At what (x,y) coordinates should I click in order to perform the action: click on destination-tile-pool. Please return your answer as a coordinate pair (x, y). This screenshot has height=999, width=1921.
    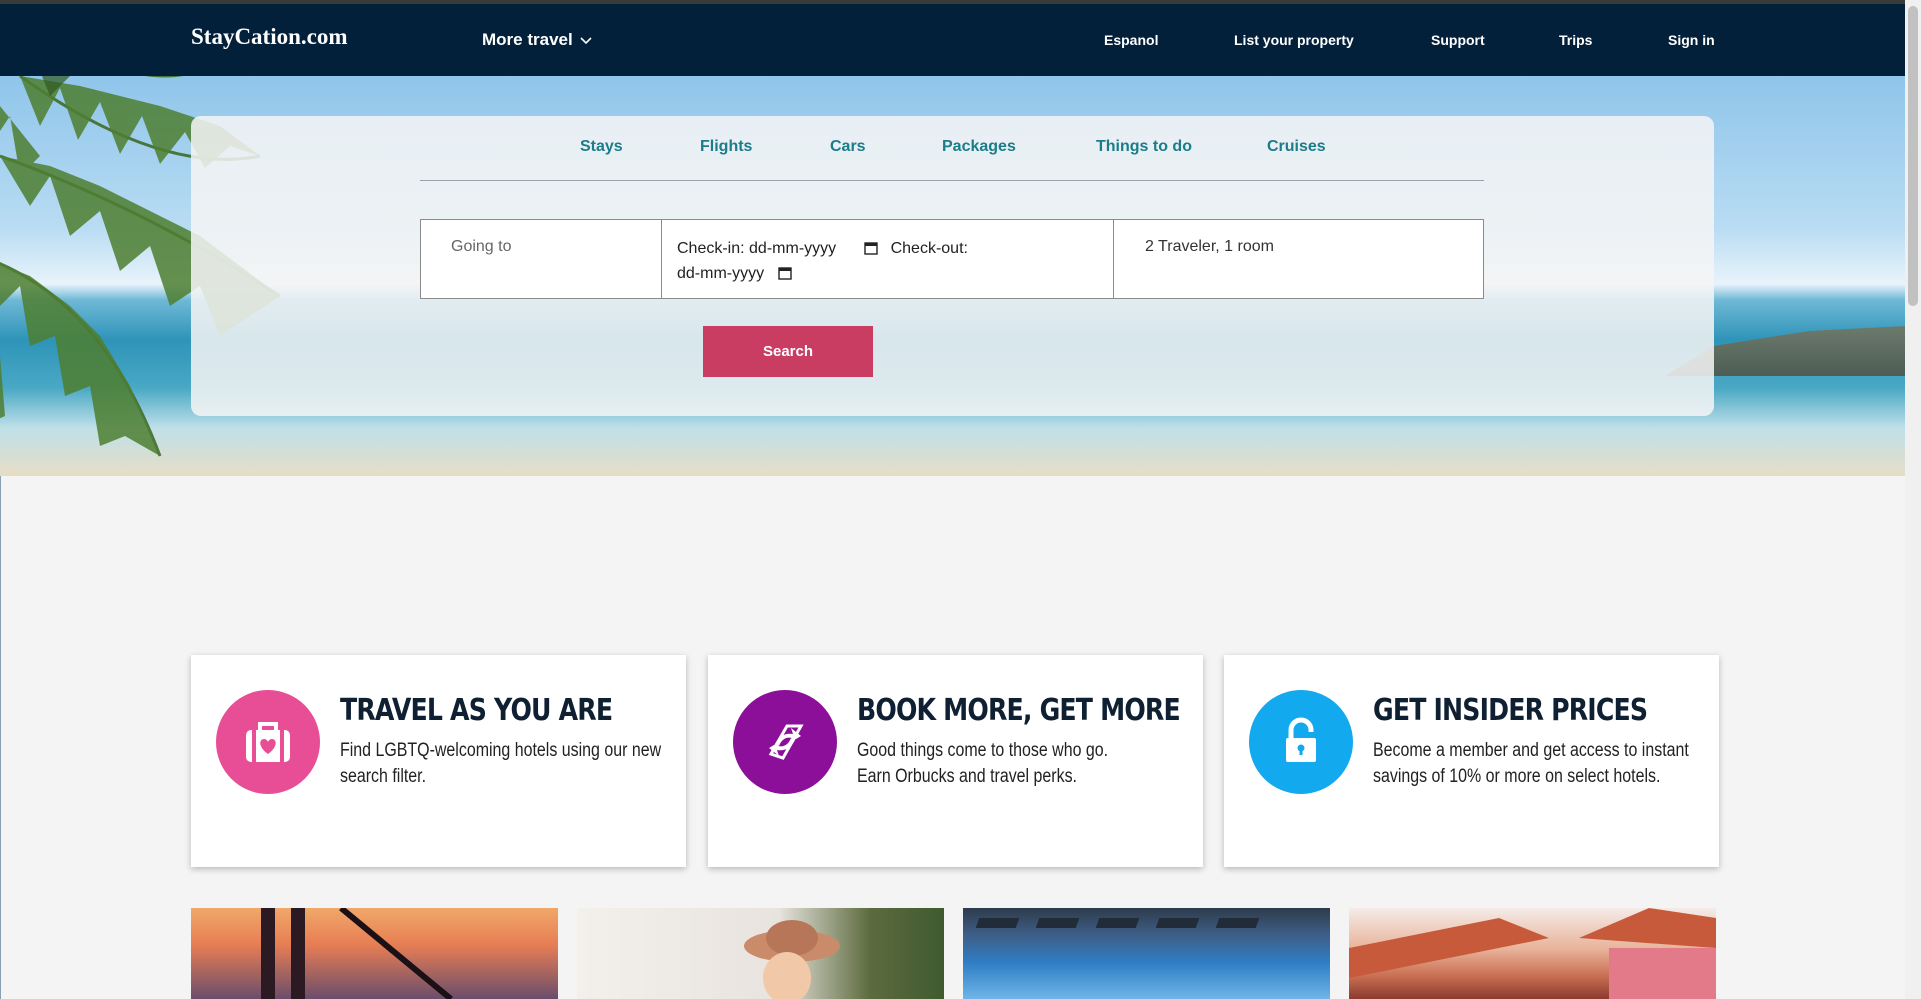
    Looking at the image, I should click on (1146, 953).